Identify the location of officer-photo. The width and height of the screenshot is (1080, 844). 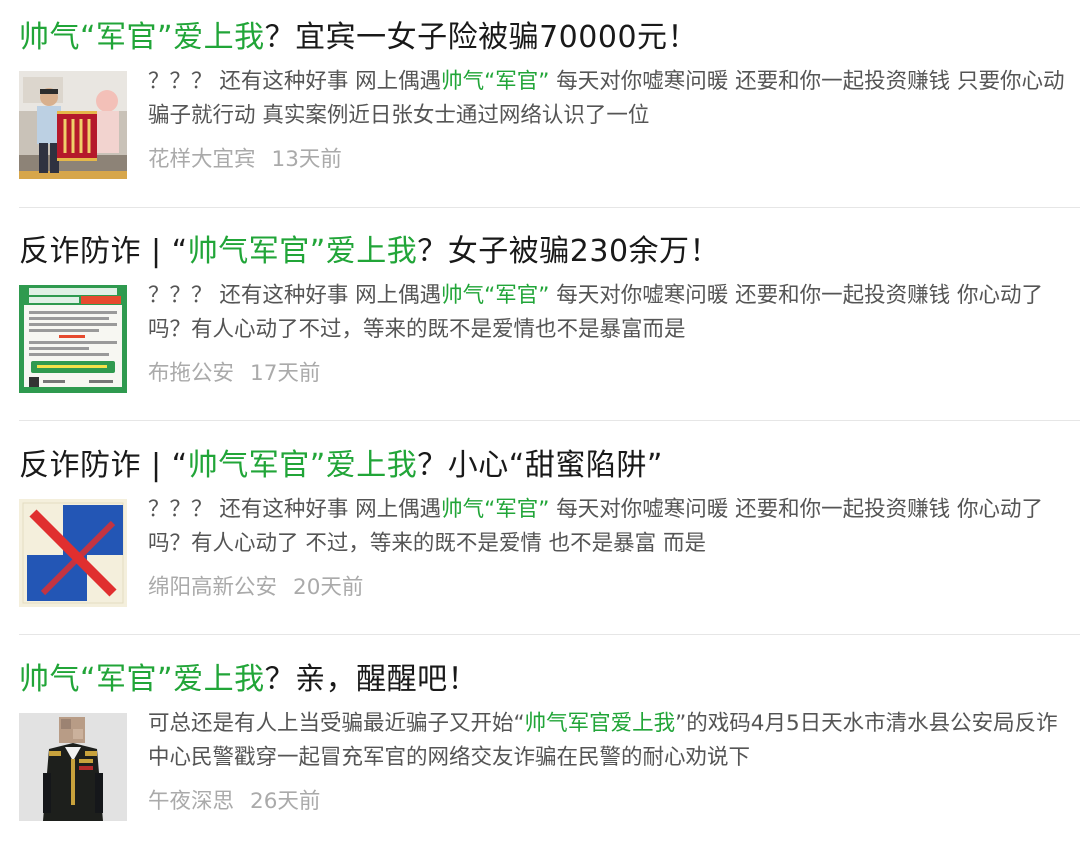
(73, 767).